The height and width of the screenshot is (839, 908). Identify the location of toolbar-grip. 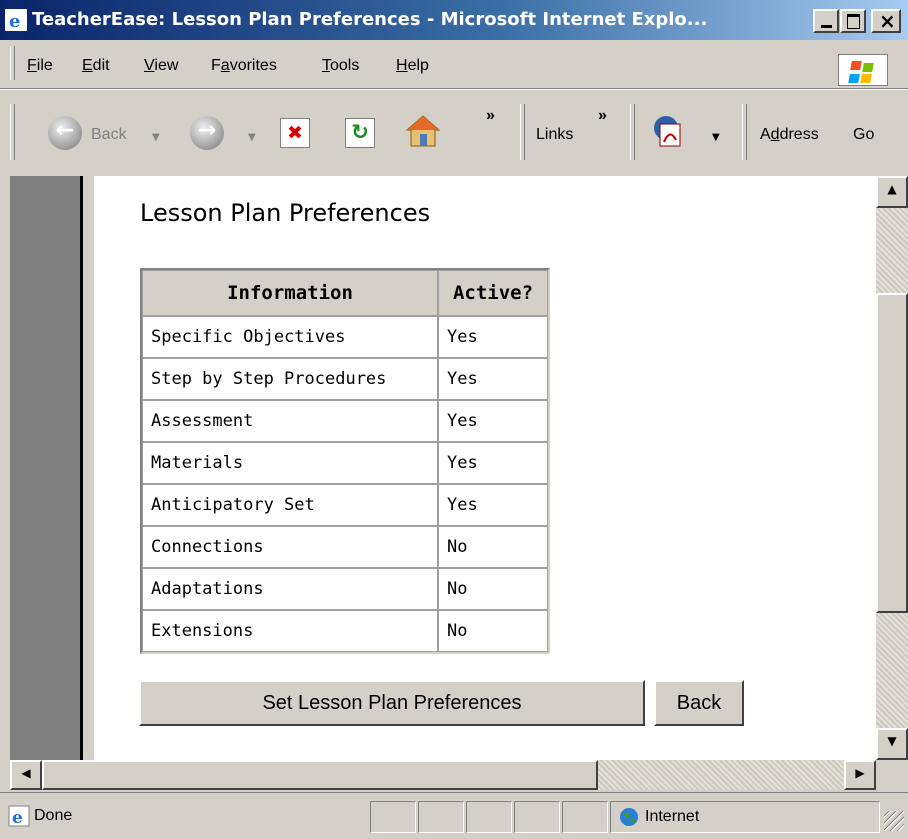
(12, 132).